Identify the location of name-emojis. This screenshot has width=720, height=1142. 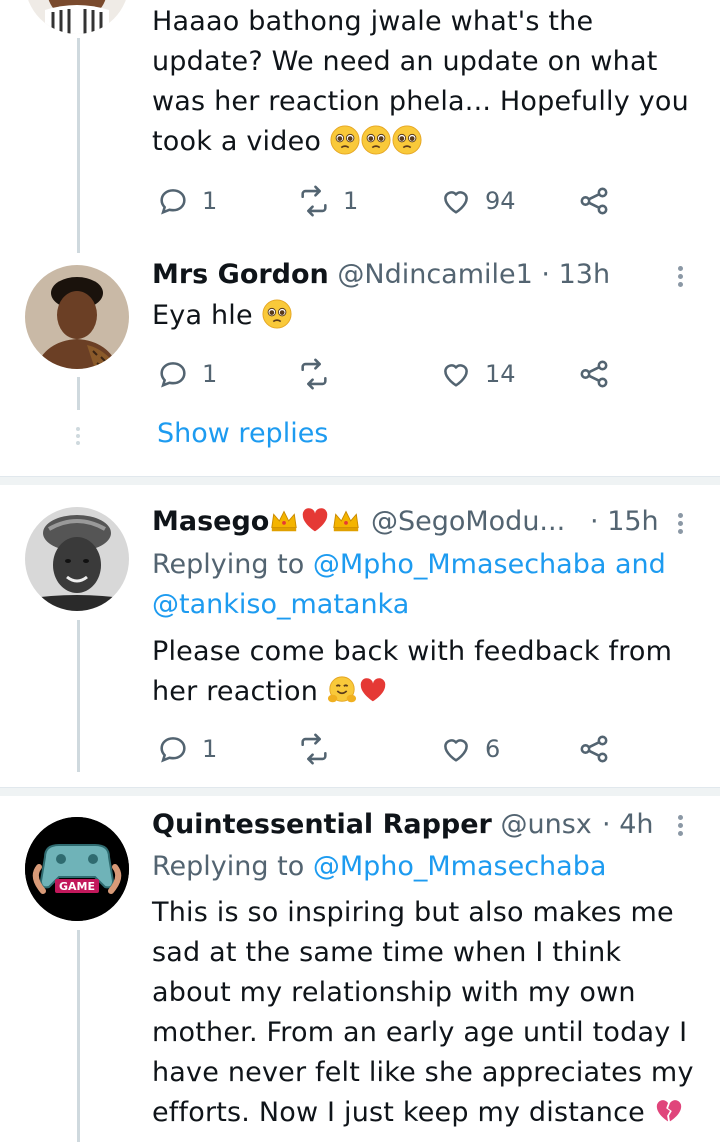
(315, 521).